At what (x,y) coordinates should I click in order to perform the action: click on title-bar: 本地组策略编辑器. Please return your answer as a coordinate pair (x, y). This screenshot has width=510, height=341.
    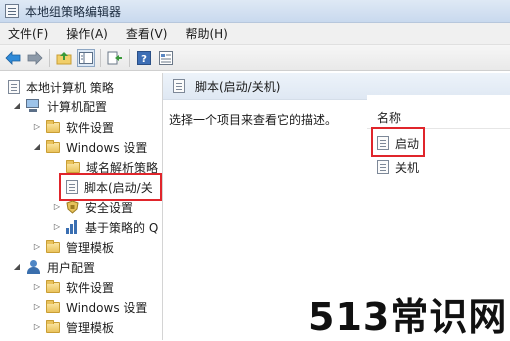
    Looking at the image, I should click on (255, 11).